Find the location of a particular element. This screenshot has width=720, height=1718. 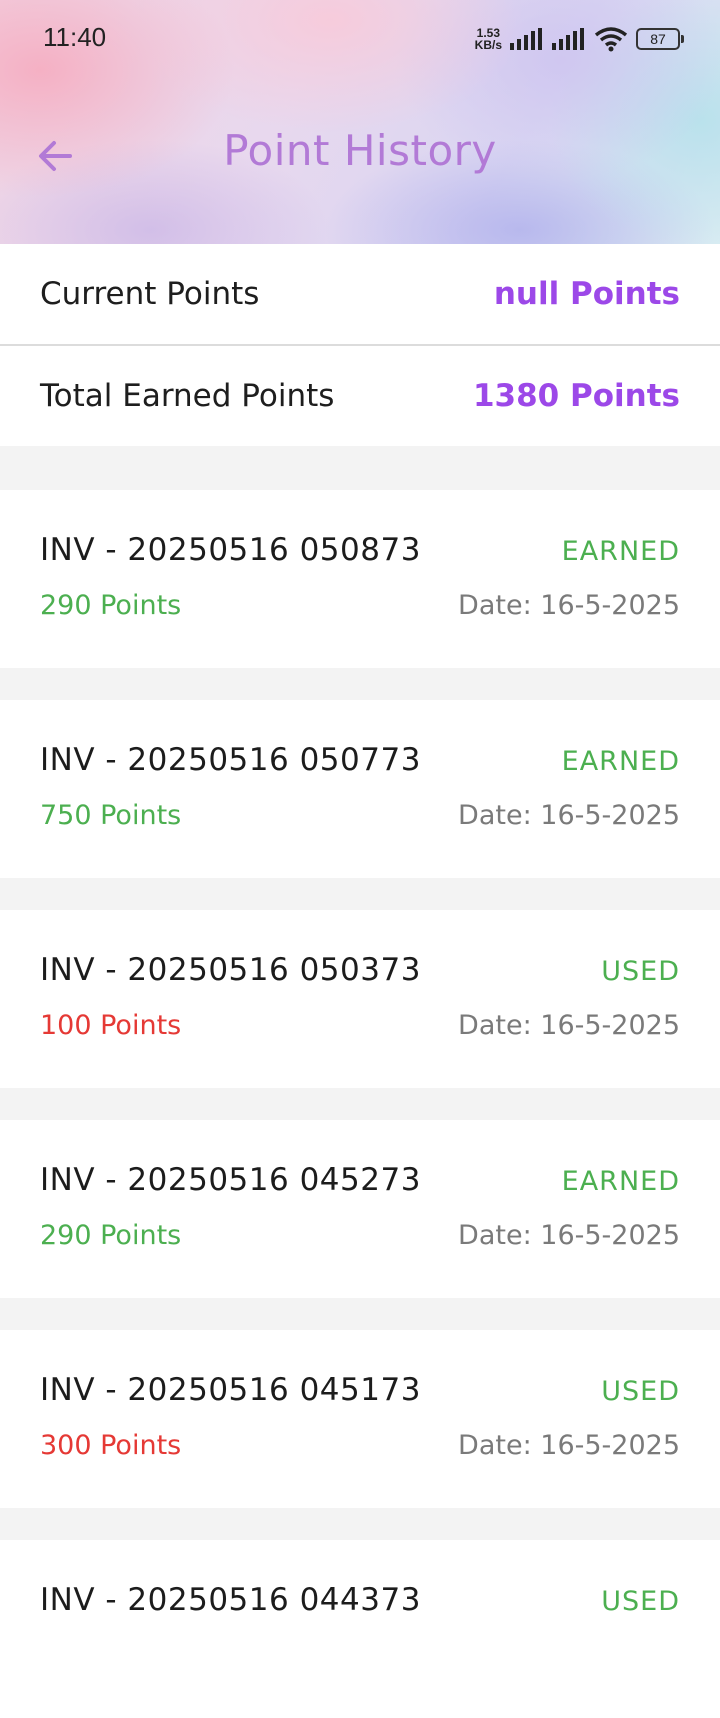

signal-icon is located at coordinates (526, 39).